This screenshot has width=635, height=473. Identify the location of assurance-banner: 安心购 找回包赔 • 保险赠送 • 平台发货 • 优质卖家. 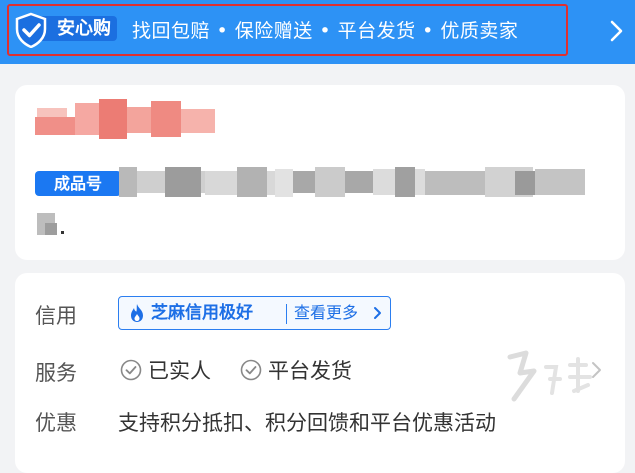
(317, 32).